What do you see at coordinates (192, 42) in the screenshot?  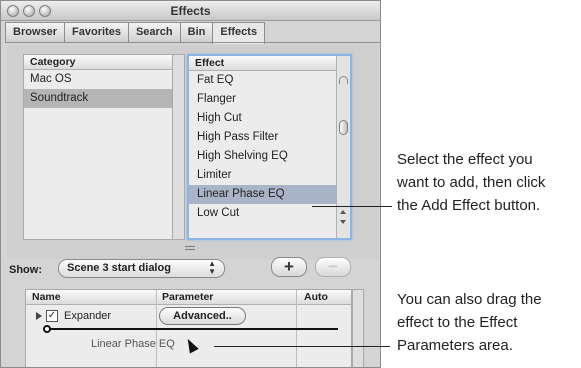 I see `tab-divider` at bounding box center [192, 42].